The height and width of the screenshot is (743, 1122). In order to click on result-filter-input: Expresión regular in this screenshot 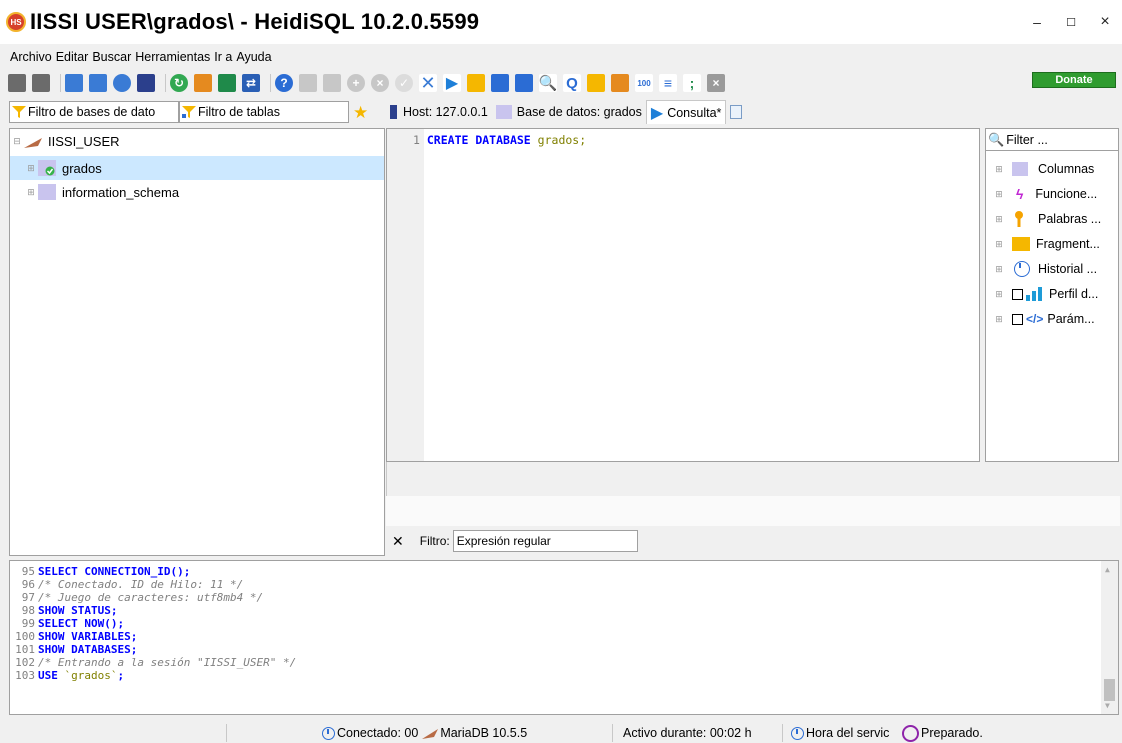, I will do `click(545, 541)`.